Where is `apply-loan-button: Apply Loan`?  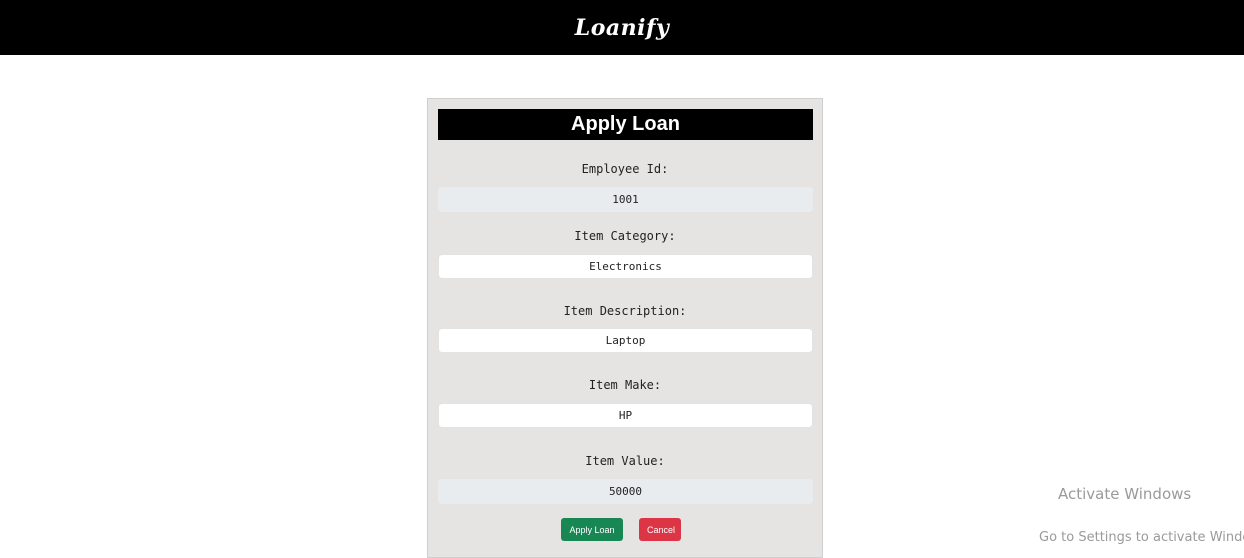
apply-loan-button: Apply Loan is located at coordinates (592, 529).